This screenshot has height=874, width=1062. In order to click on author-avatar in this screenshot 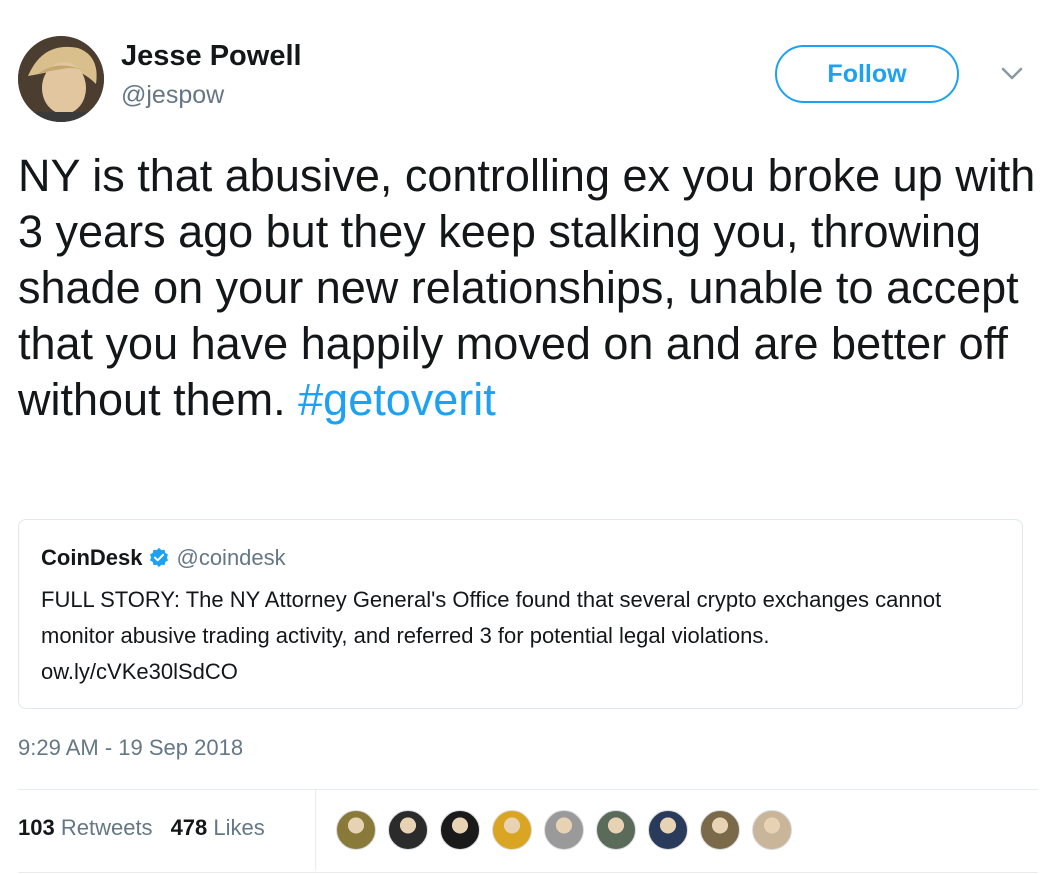, I will do `click(61, 79)`.